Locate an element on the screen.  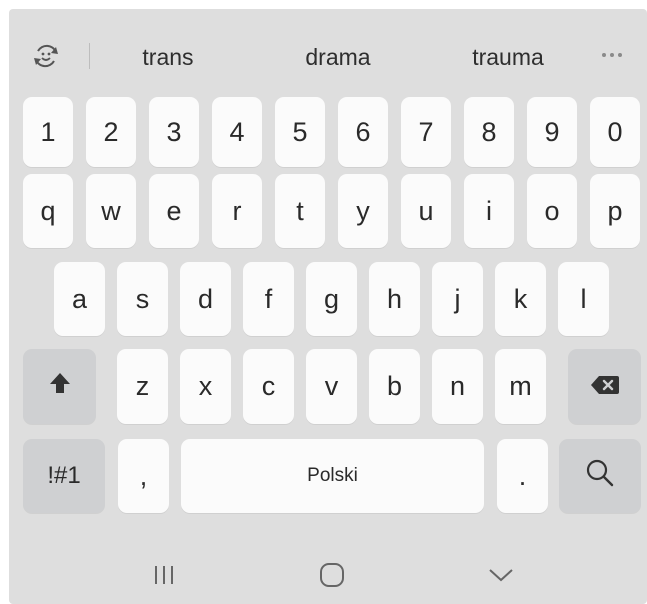
key-p: p is located at coordinates (615, 211).